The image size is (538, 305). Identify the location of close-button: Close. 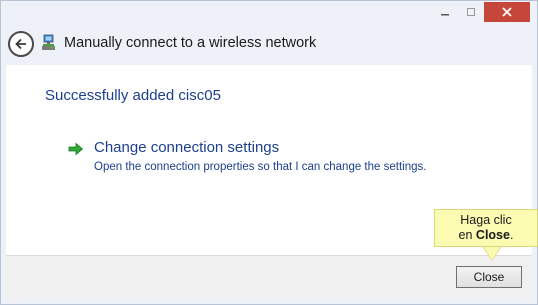
(489, 277).